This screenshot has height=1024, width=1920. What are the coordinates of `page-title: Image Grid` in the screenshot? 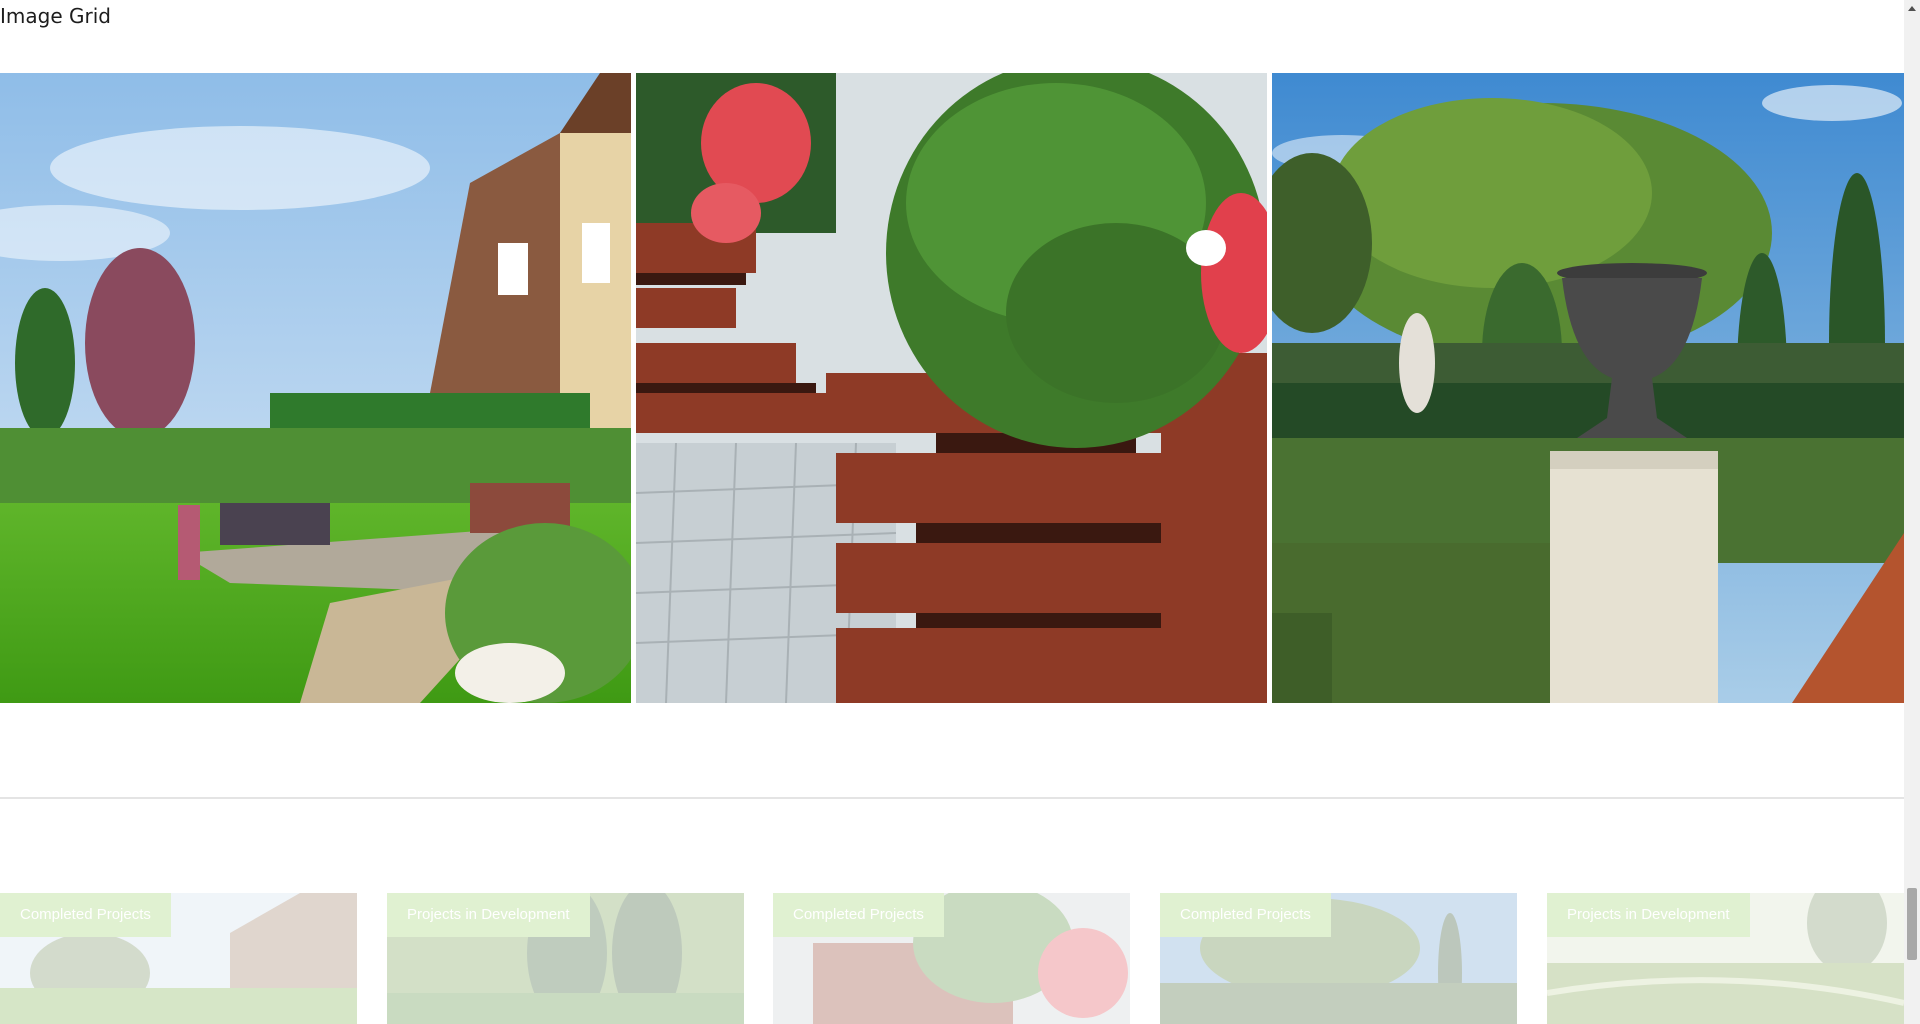 It's located at (55, 16).